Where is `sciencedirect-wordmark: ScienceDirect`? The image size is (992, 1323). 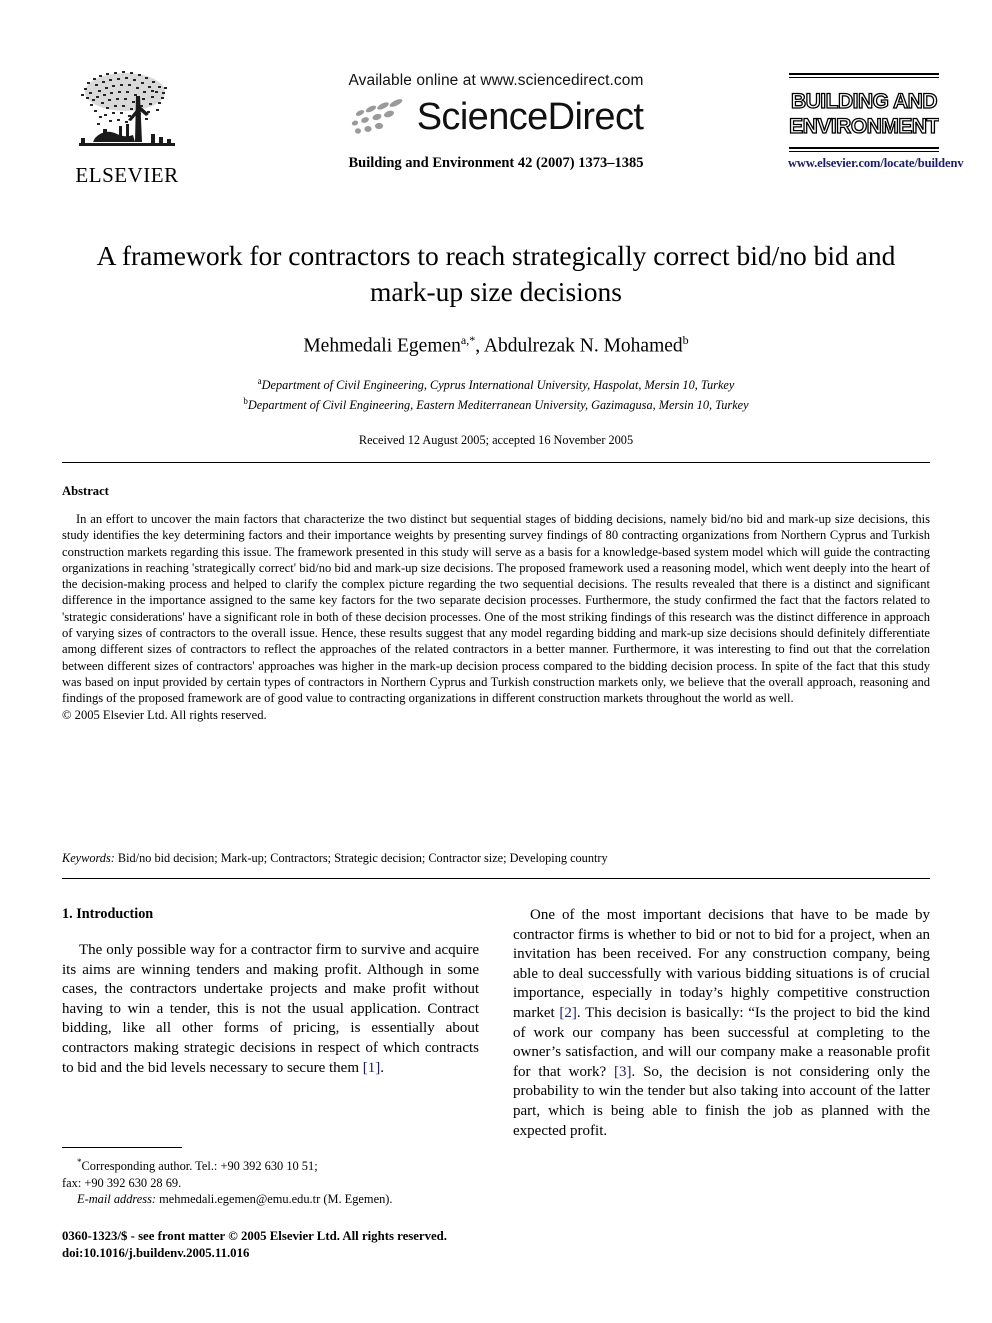
sciencedirect-wordmark: ScienceDirect is located at coordinates (530, 117).